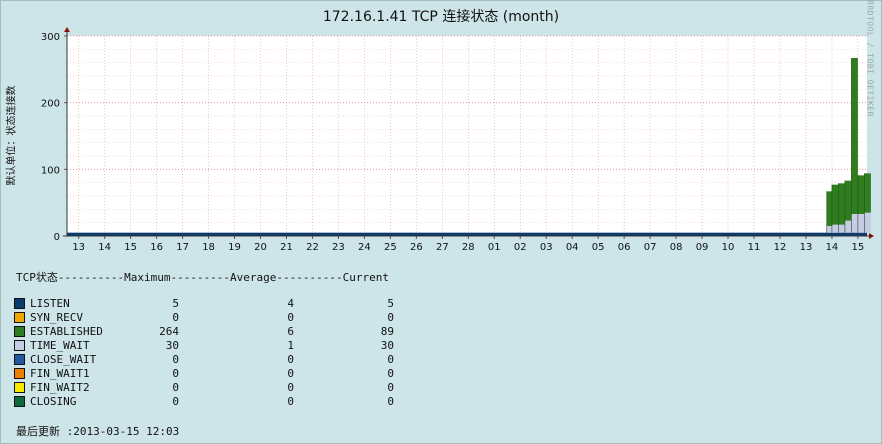 This screenshot has width=882, height=444. Describe the element at coordinates (468, 247) in the screenshot. I see `x-tick-label: 28` at that location.